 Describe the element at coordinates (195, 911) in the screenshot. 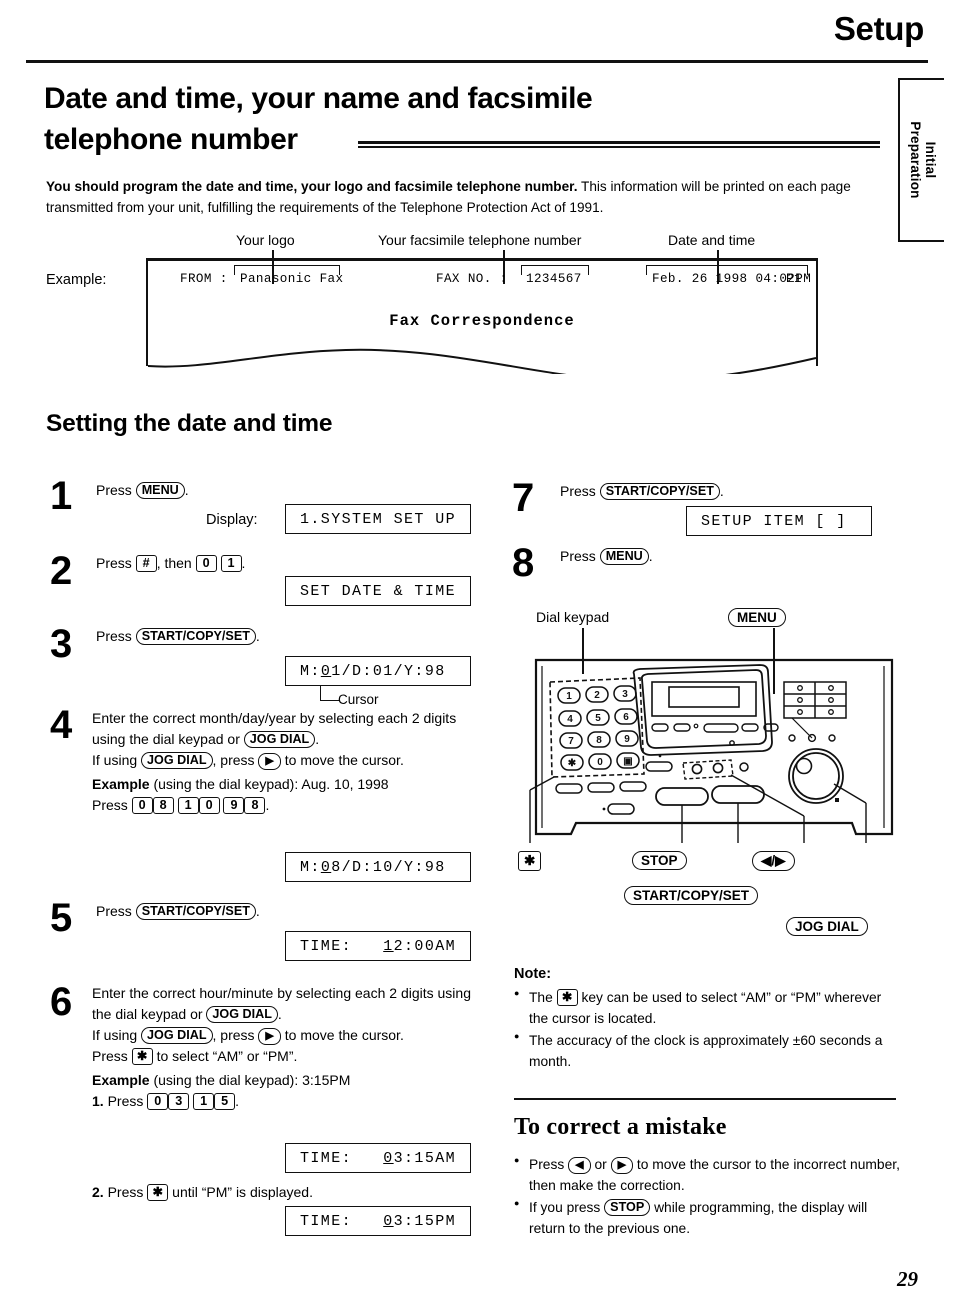

I see `start-copy-set-key-2: START/COPY/SET` at that location.